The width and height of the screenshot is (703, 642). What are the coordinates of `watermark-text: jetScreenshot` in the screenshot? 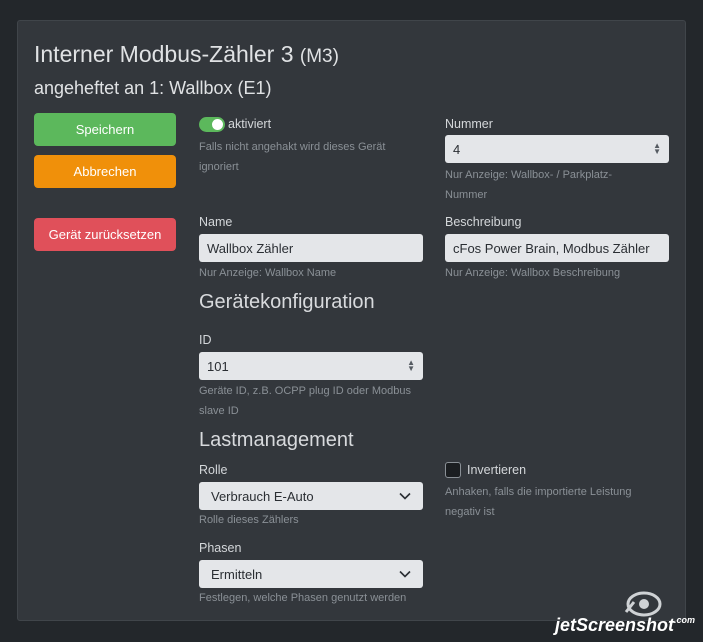 It's located at (614, 625).